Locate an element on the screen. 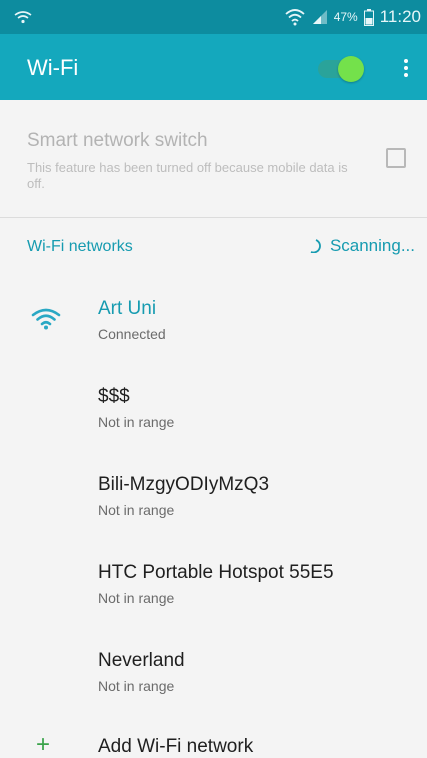 This screenshot has width=427, height=758. add-wifi-network-label: Add Wi-Fi network is located at coordinates (176, 746).